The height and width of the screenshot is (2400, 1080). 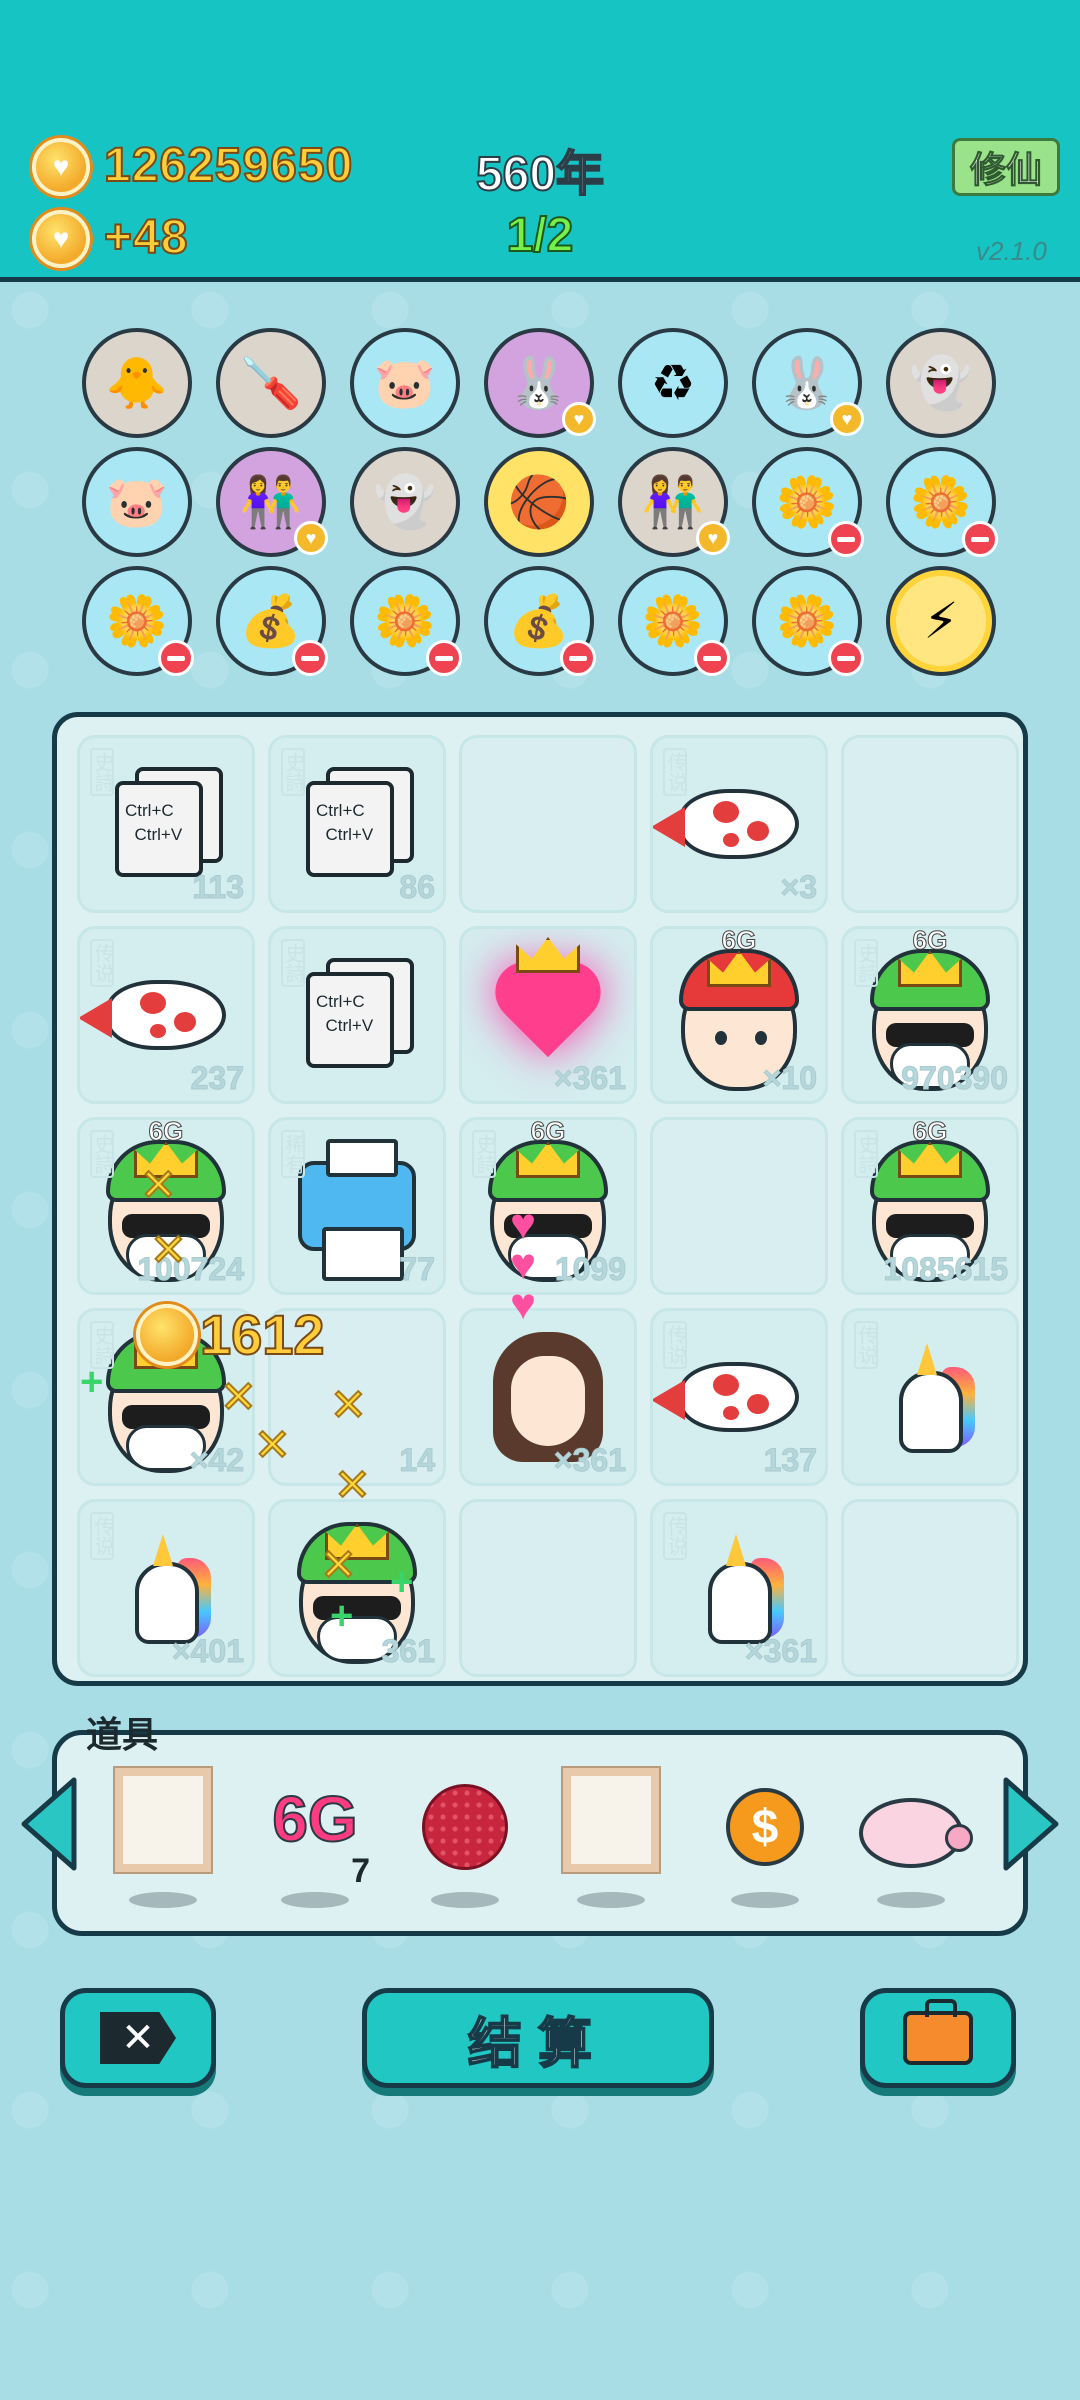 What do you see at coordinates (166, 1015) in the screenshot?
I see `board-cell: 传说 237` at bounding box center [166, 1015].